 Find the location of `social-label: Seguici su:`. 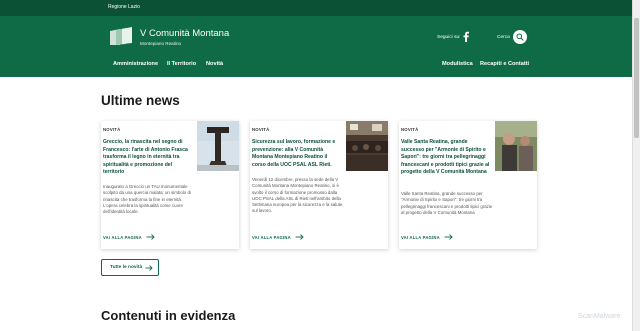

social-label: Seguici su: is located at coordinates (449, 37).